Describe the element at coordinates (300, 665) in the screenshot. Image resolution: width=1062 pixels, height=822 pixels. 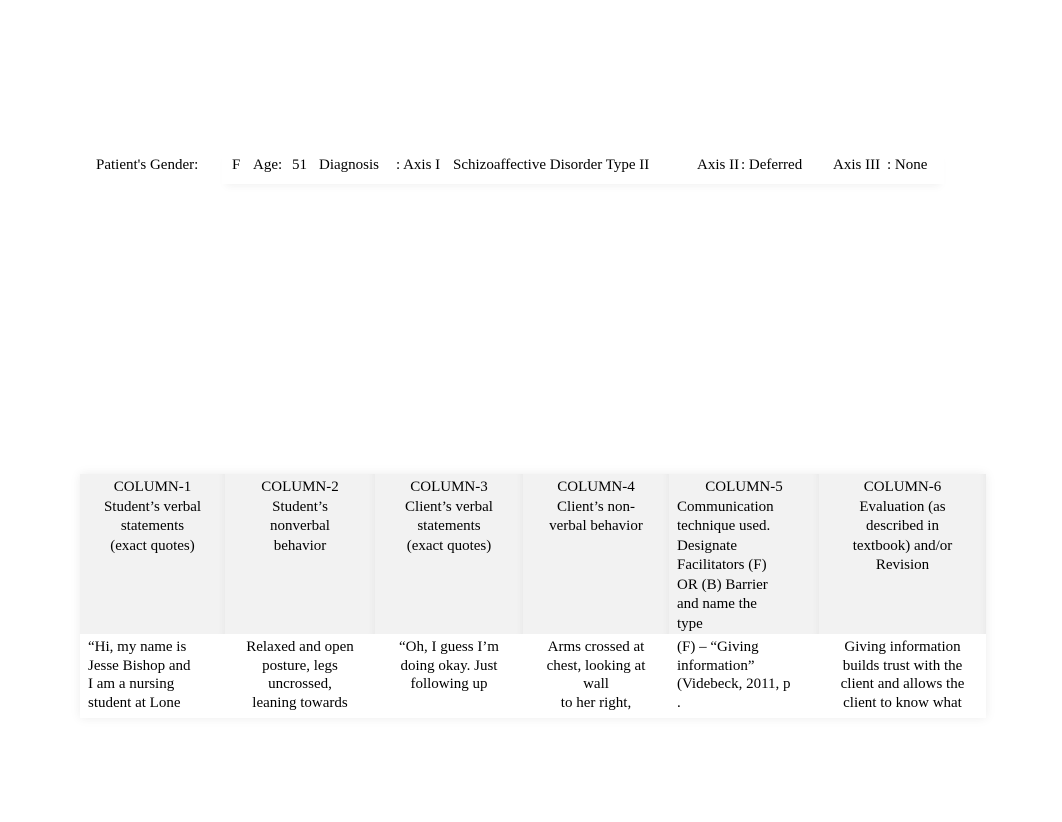
I see `cell-line: posture, legs` at that location.